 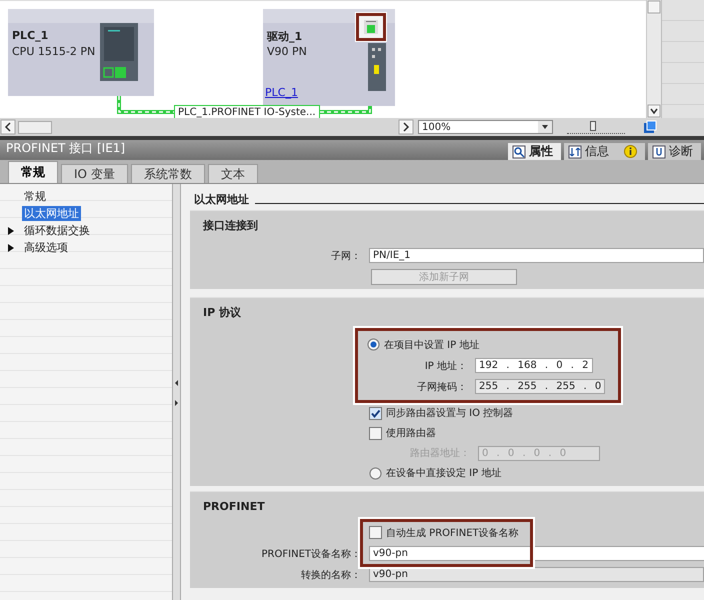 What do you see at coordinates (534, 365) in the screenshot?
I see `ip-address-field: 192 . 168 . 0 . 2` at bounding box center [534, 365].